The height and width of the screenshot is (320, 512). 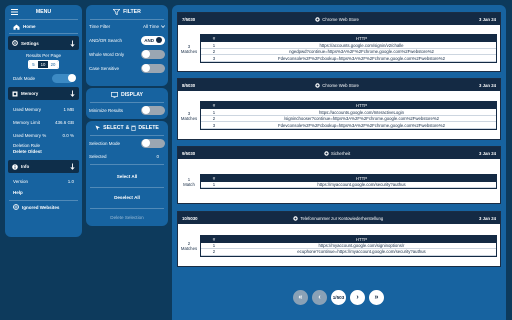 What do you see at coordinates (189, 19) in the screenshot?
I see `result-index: 7/5030` at bounding box center [189, 19].